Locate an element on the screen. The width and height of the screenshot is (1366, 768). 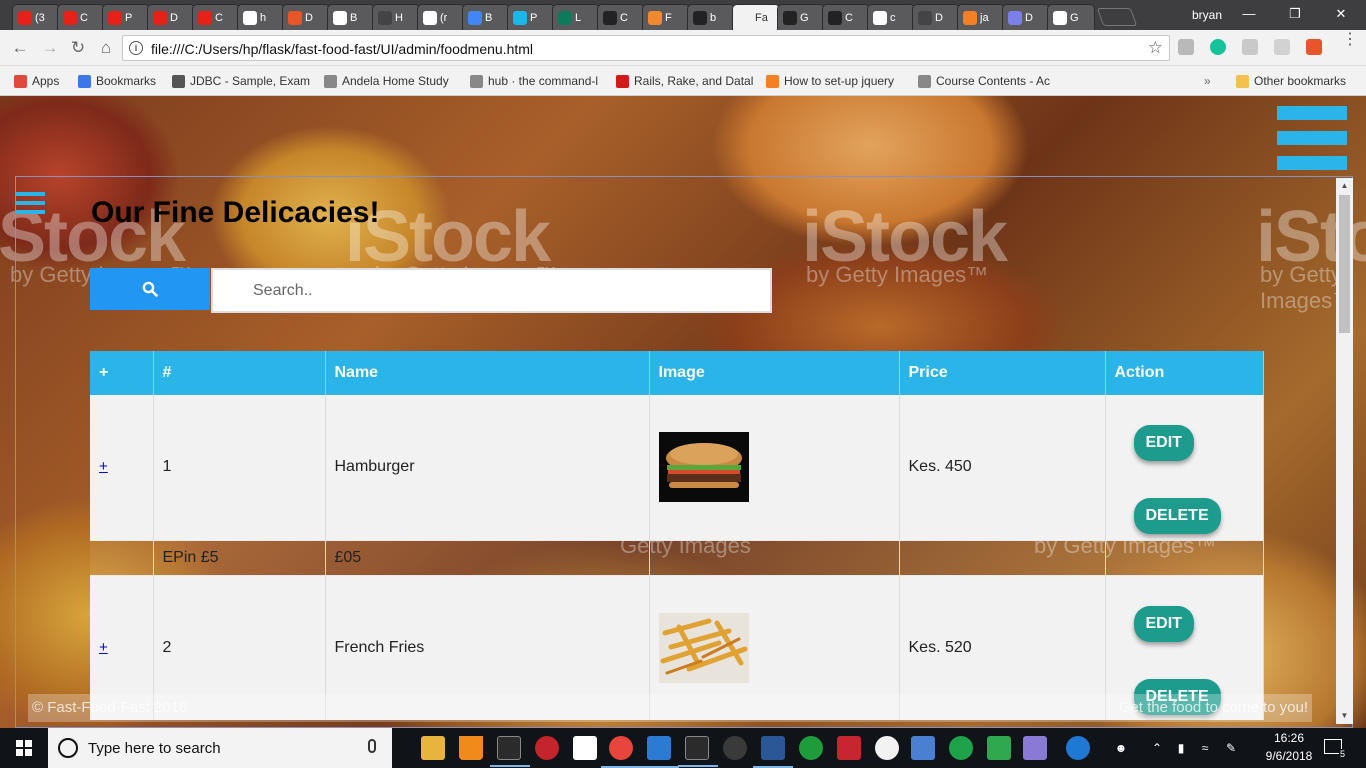
file-explorer-icon is located at coordinates (433, 748).